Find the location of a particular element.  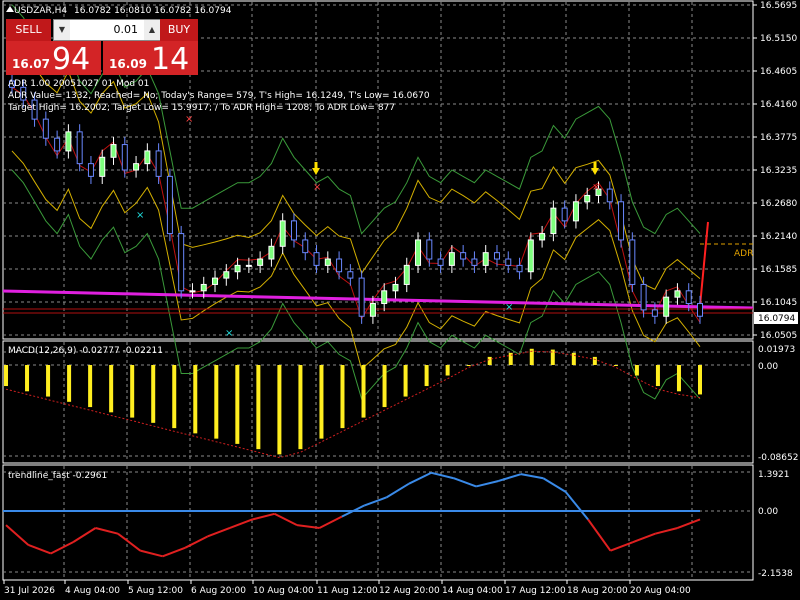

lot-increase-icon: ▲ is located at coordinates (152, 30).